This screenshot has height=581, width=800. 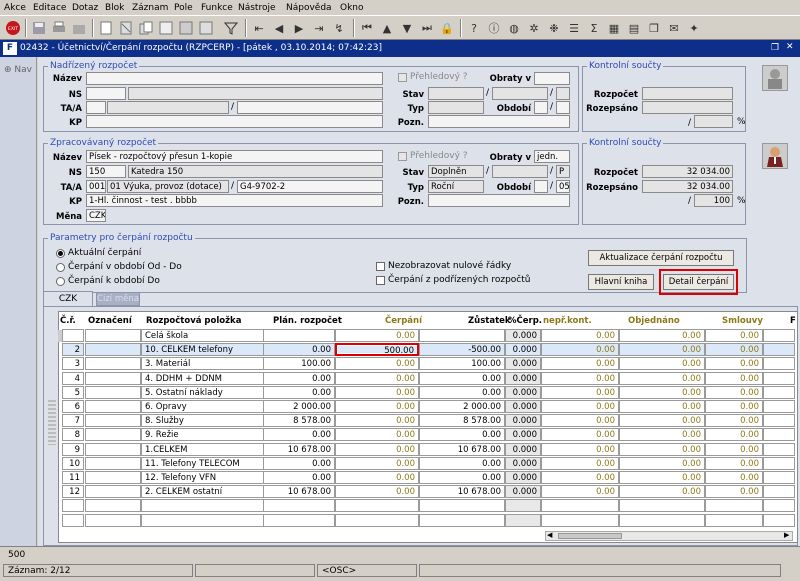 What do you see at coordinates (319, 28) in the screenshot?
I see `next-block-icon: ⇥` at bounding box center [319, 28].